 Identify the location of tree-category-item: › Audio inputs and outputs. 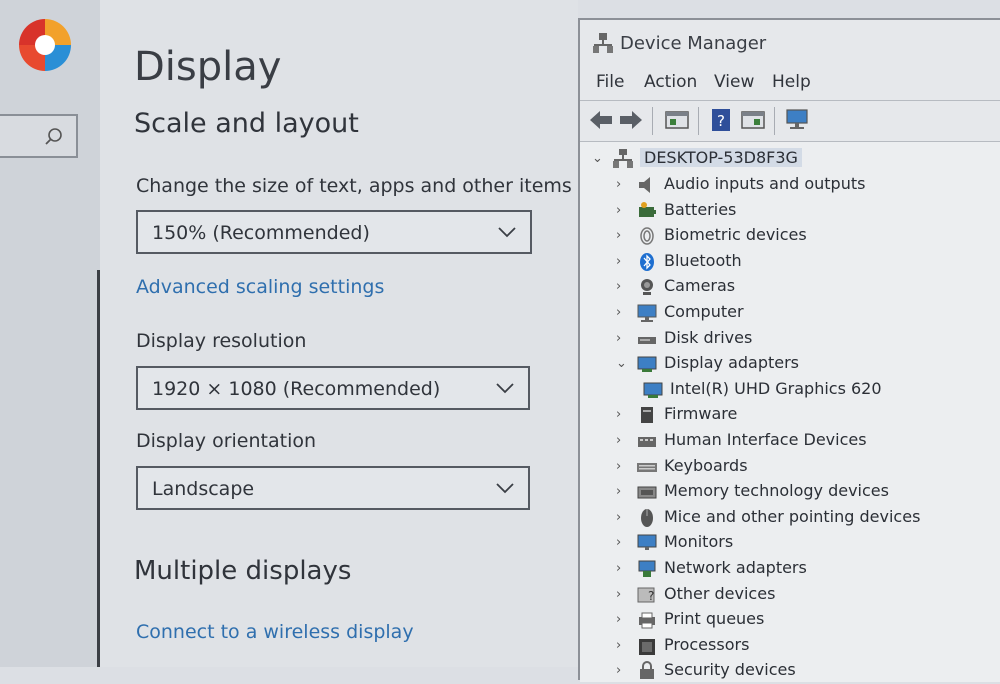
(808, 186).